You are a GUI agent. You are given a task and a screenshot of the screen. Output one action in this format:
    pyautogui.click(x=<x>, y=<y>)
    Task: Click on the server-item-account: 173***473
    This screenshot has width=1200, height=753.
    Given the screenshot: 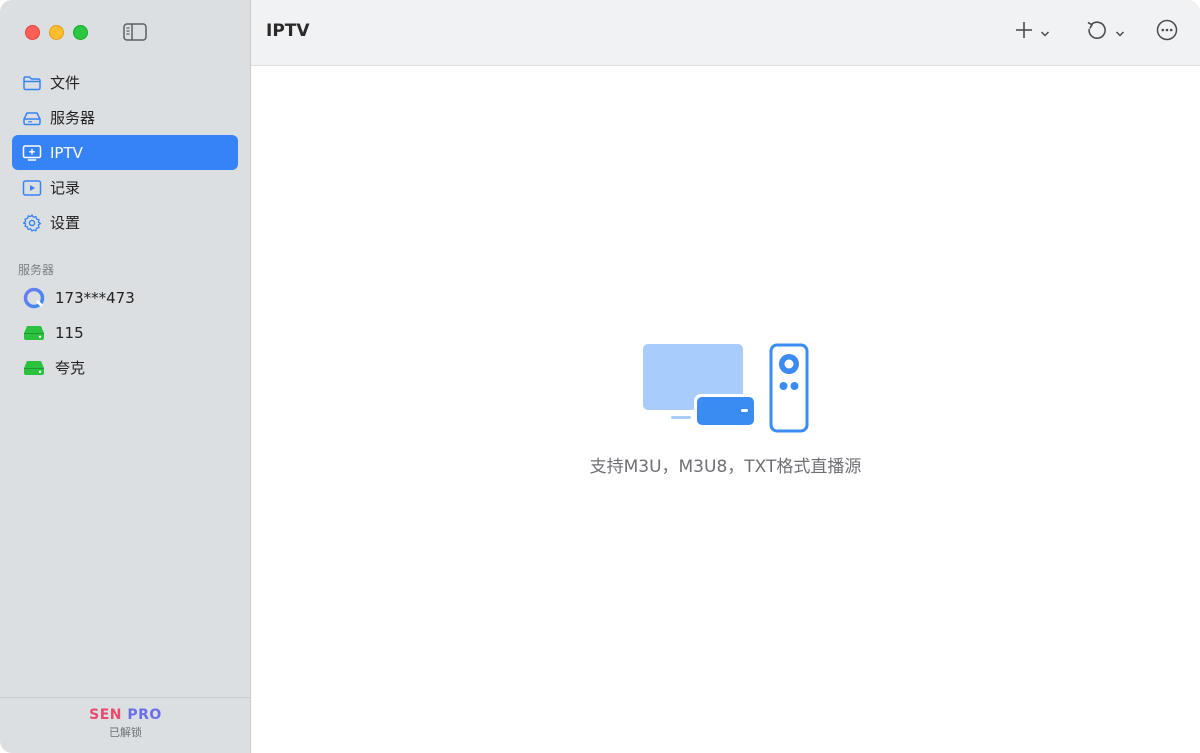 What is the action you would take?
    pyautogui.click(x=125, y=297)
    